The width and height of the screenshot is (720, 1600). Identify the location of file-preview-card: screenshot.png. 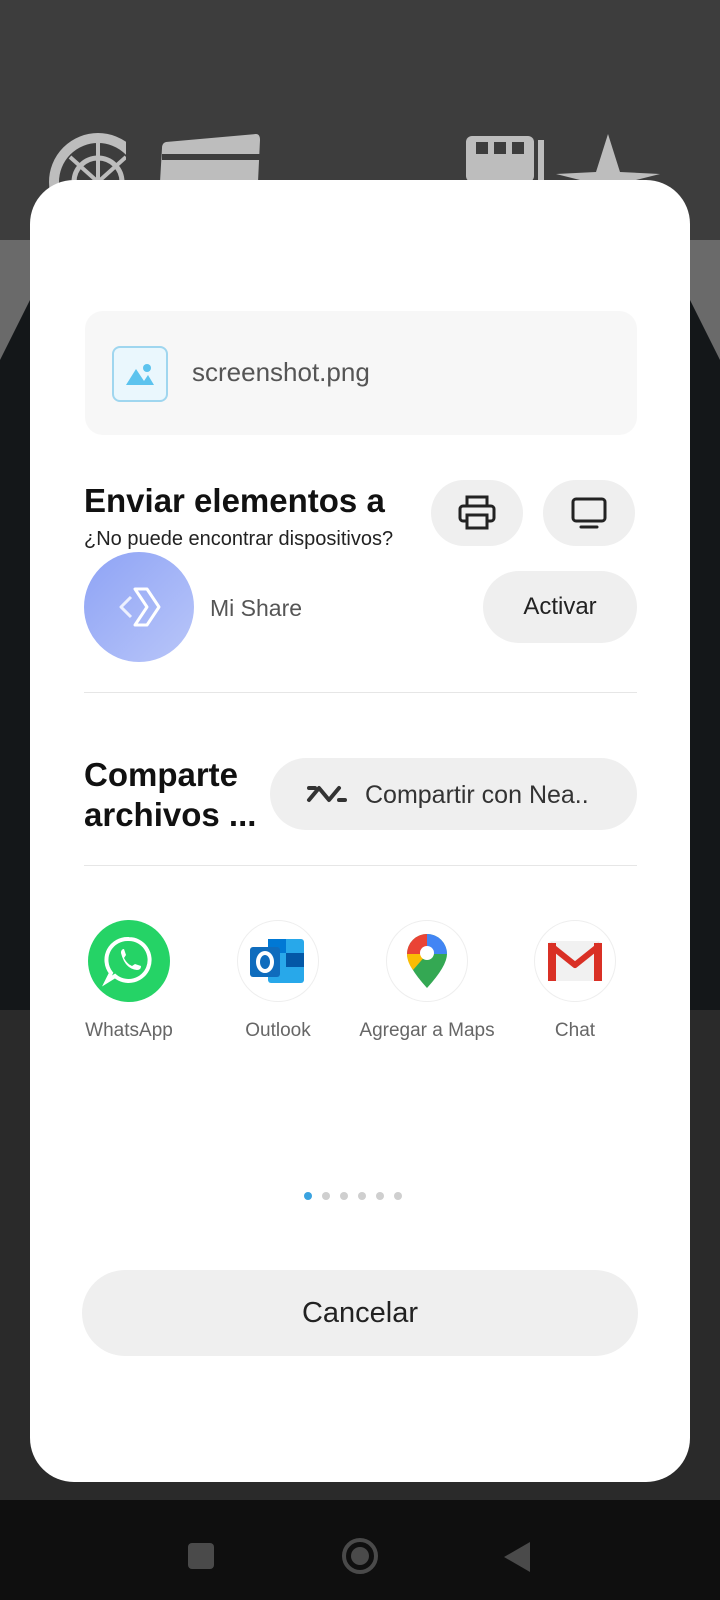
(361, 373).